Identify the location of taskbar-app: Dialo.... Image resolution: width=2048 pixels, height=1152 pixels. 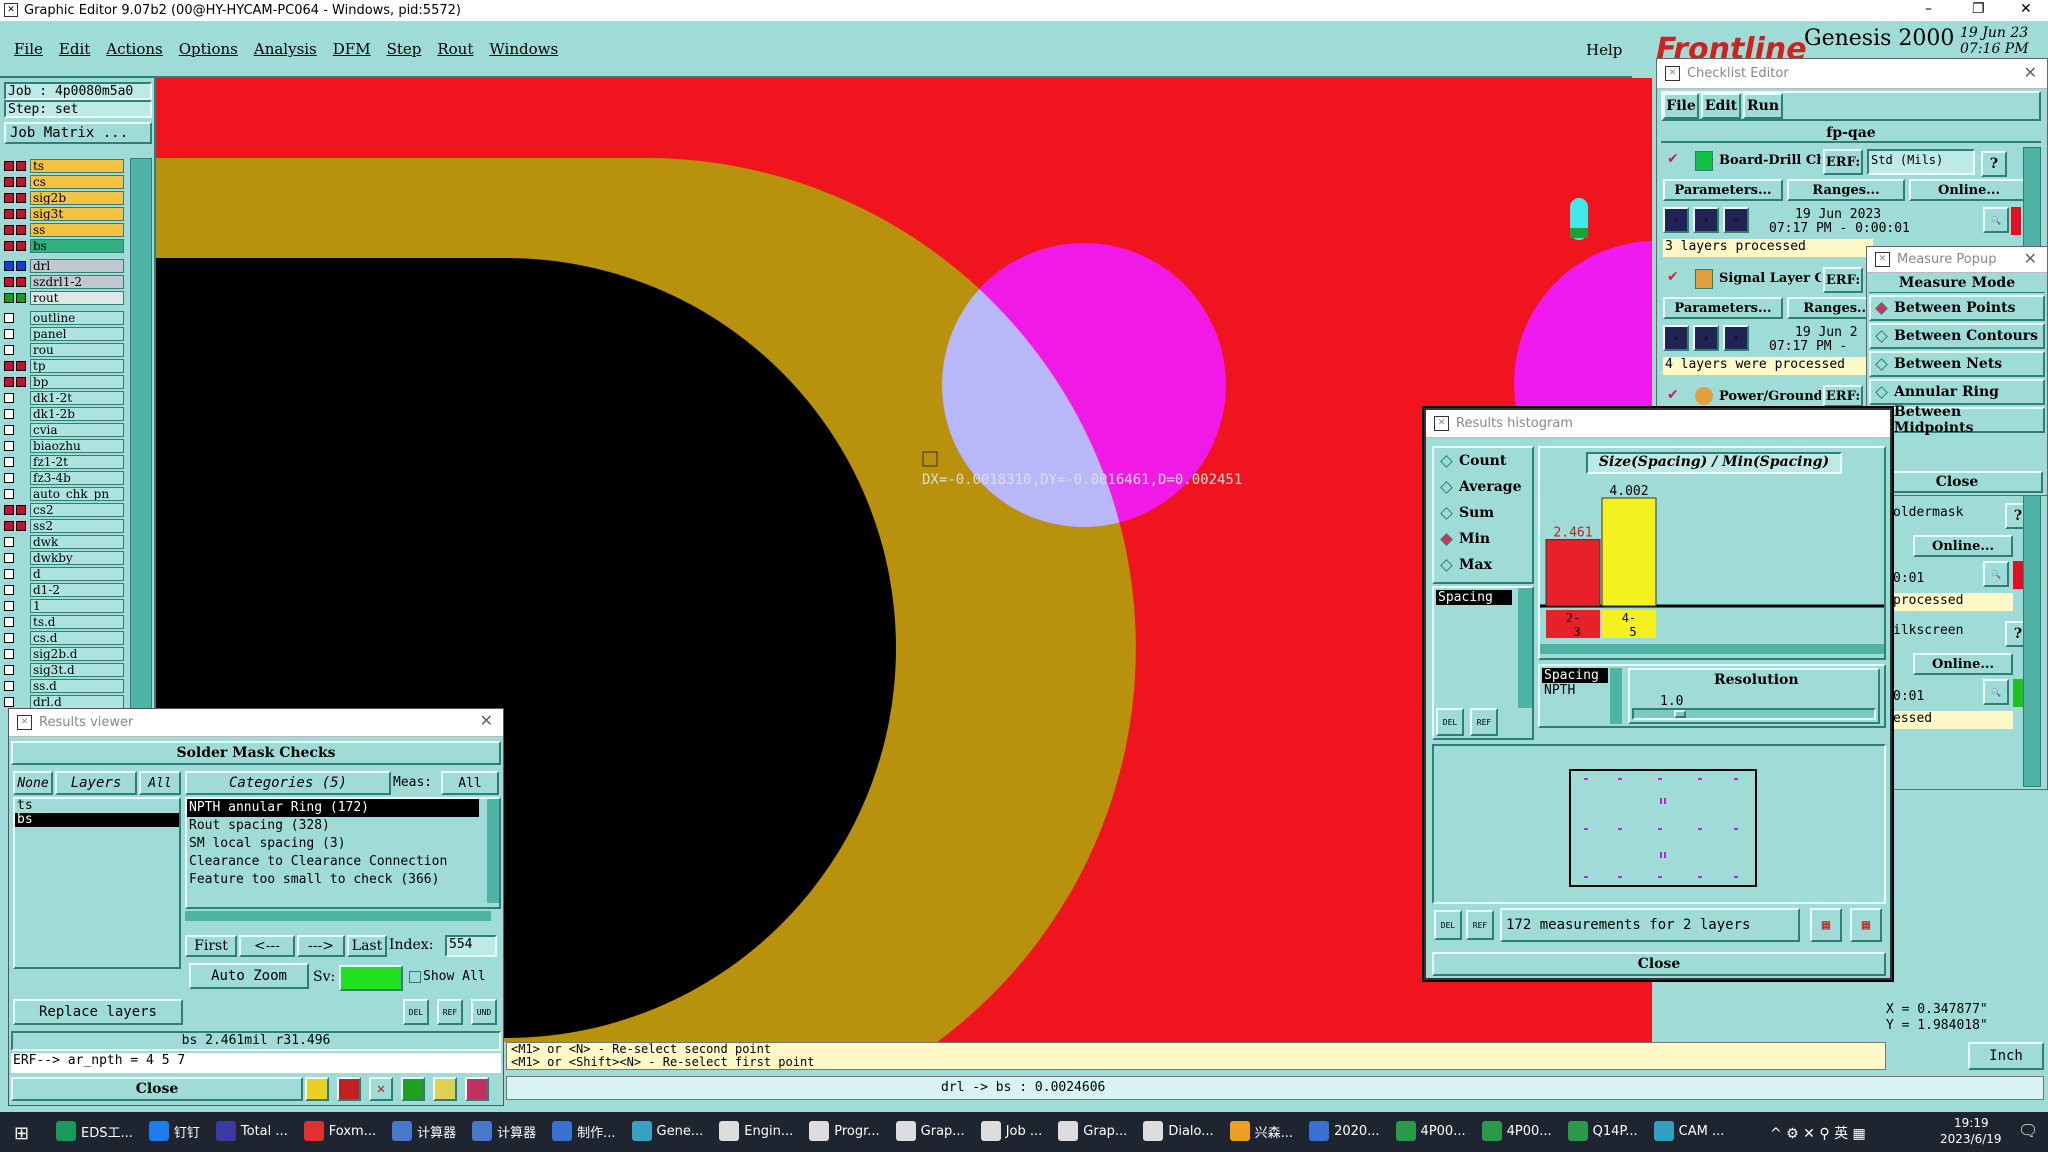
(1178, 1131).